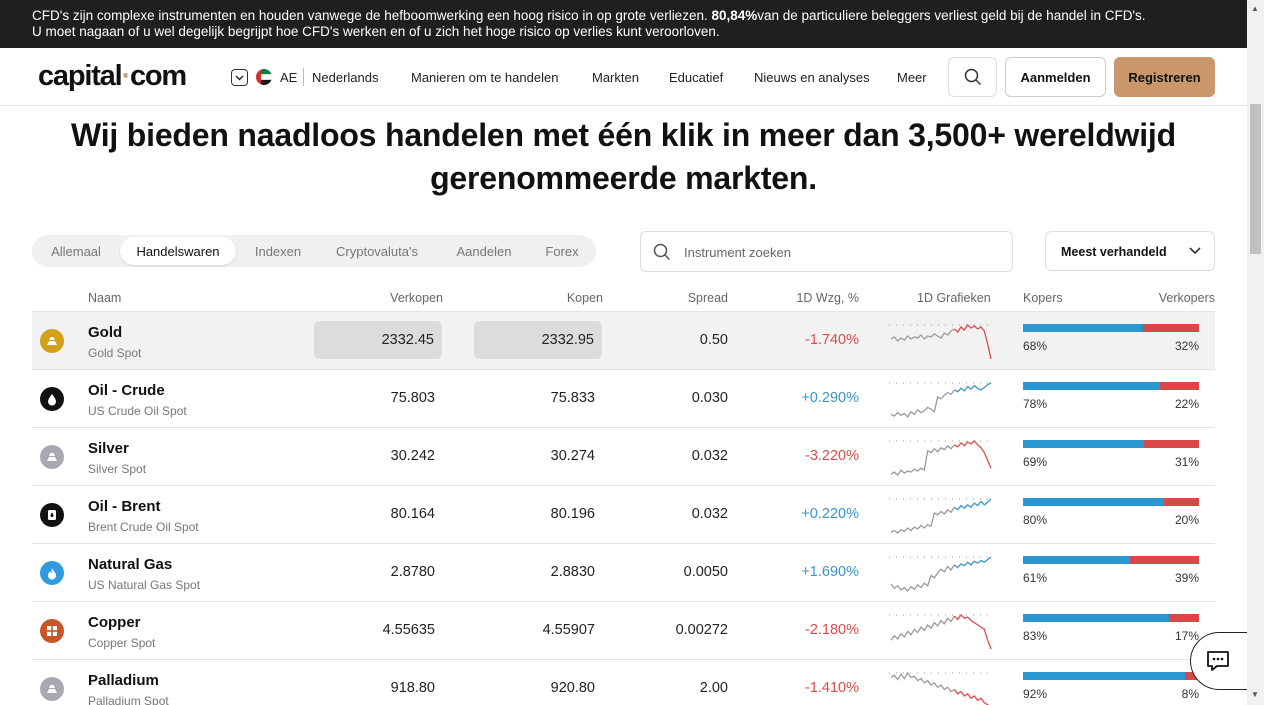  Describe the element at coordinates (573, 688) in the screenshot. I see `buy-price-button: 920.80` at that location.